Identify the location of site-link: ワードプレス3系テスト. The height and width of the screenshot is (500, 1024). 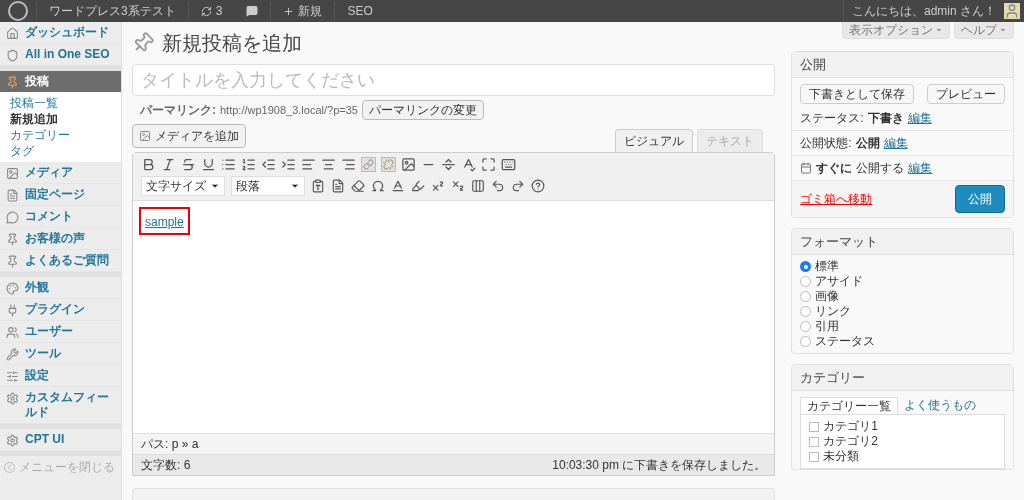
(112, 11).